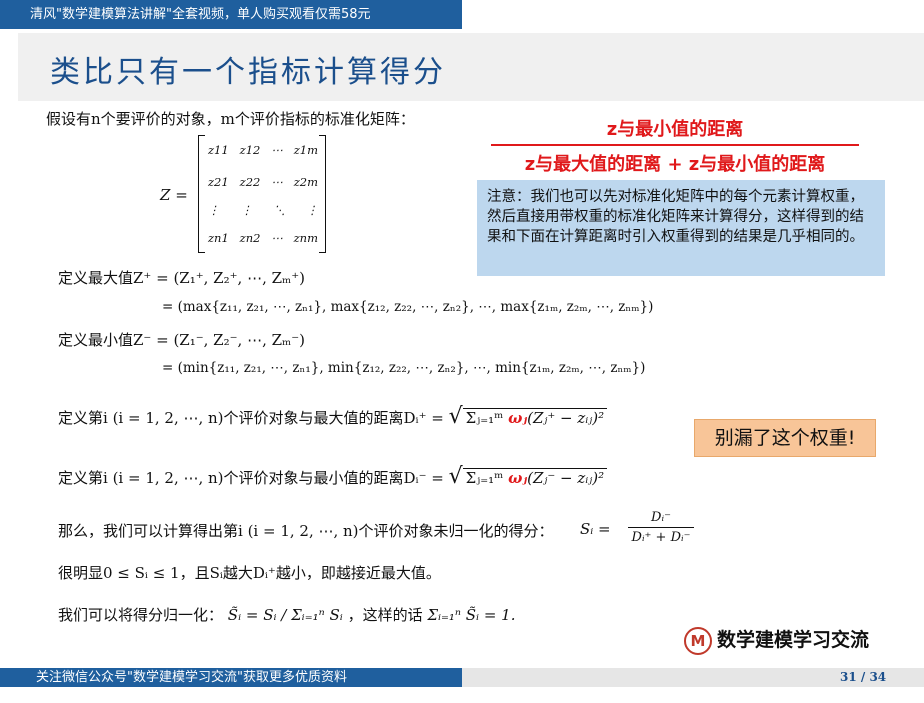  I want to click on matrix-cell: z1m, so click(305, 150).